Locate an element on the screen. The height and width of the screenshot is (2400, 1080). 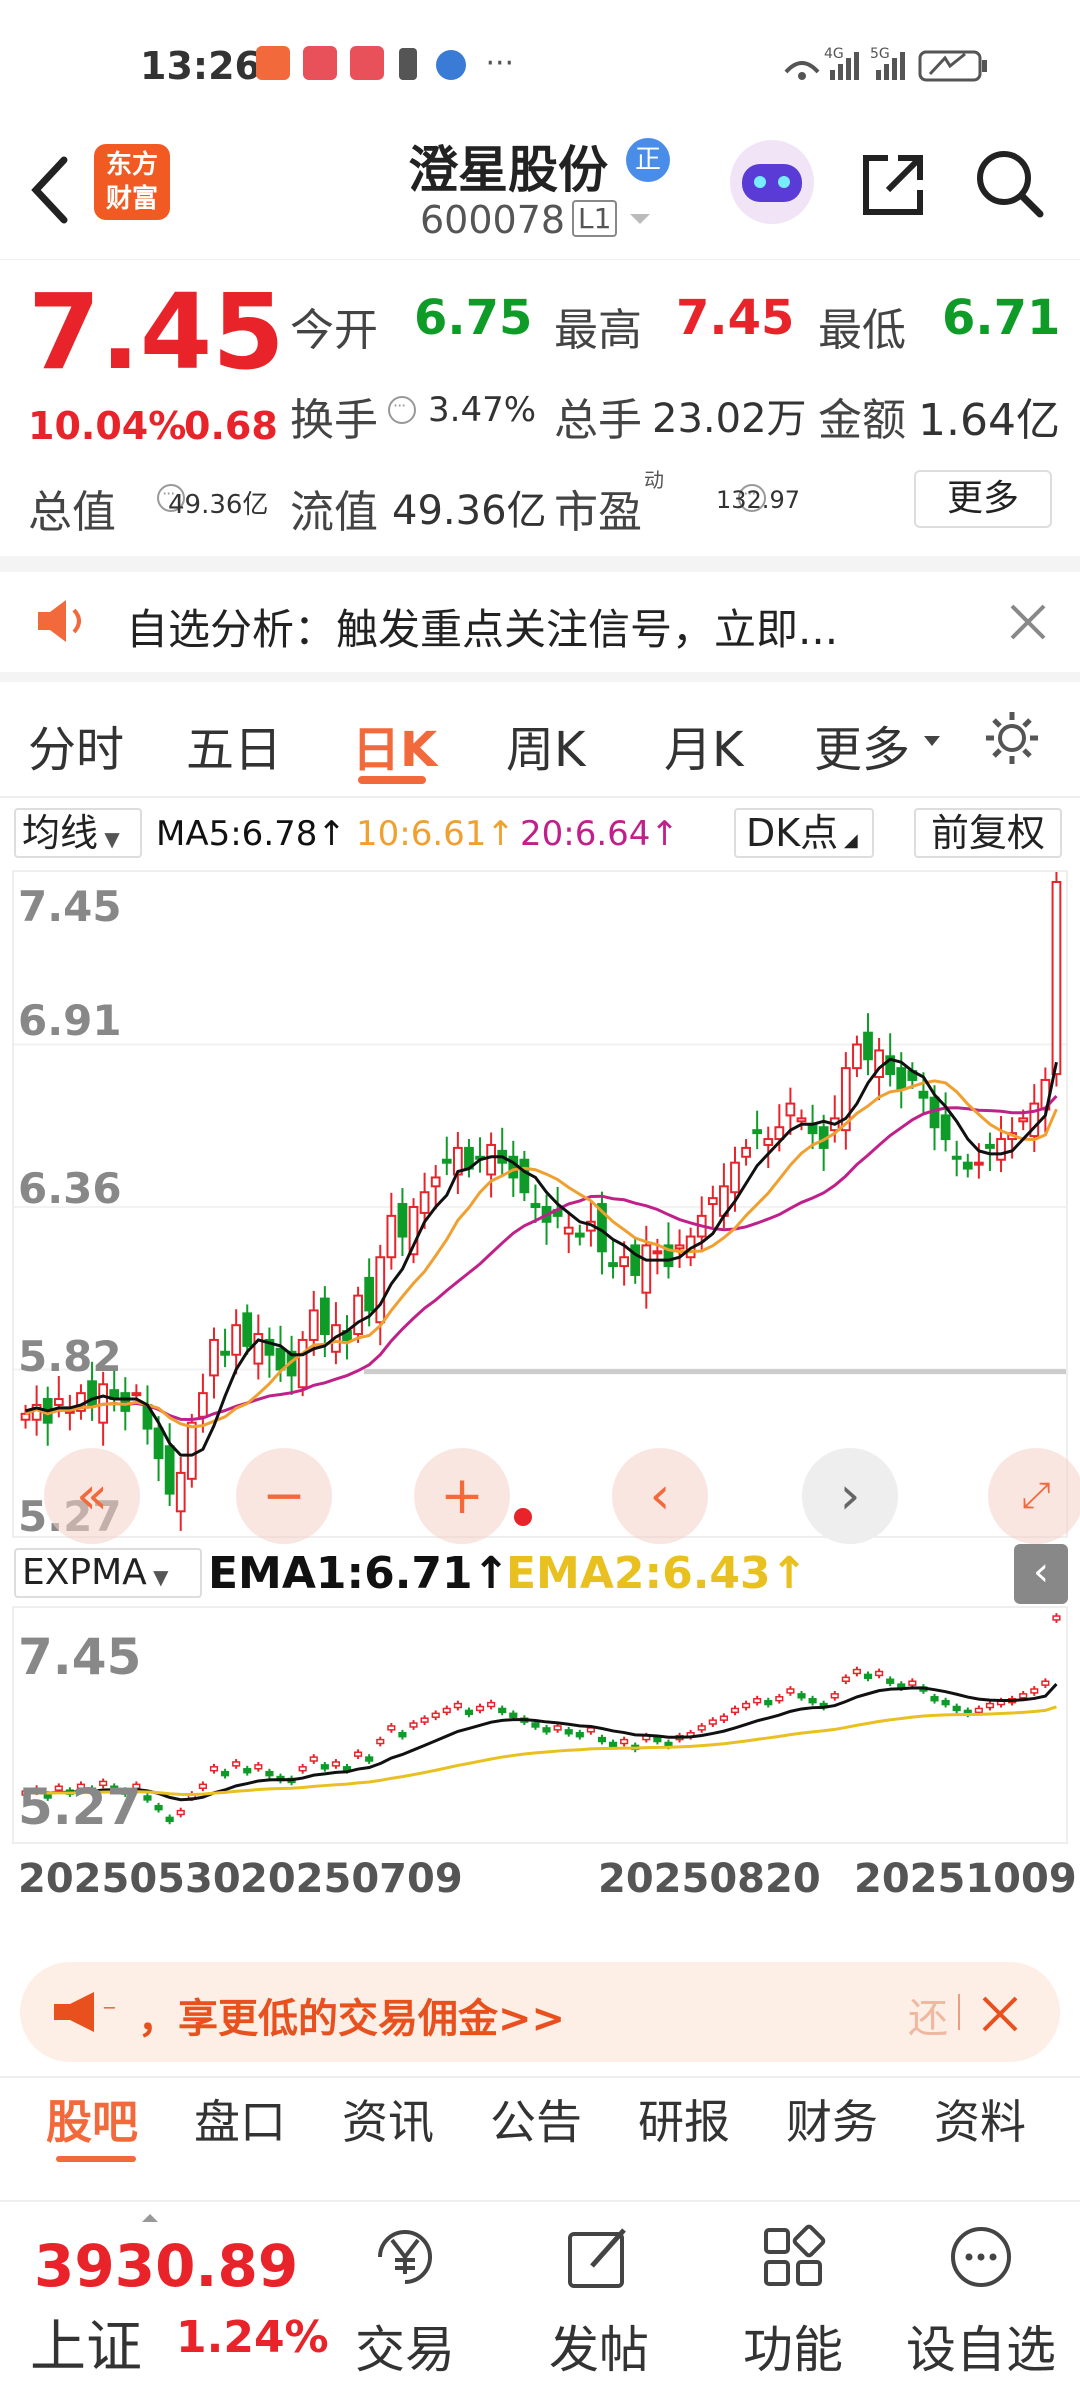
pe-label: 市盈 is located at coordinates (598, 512).